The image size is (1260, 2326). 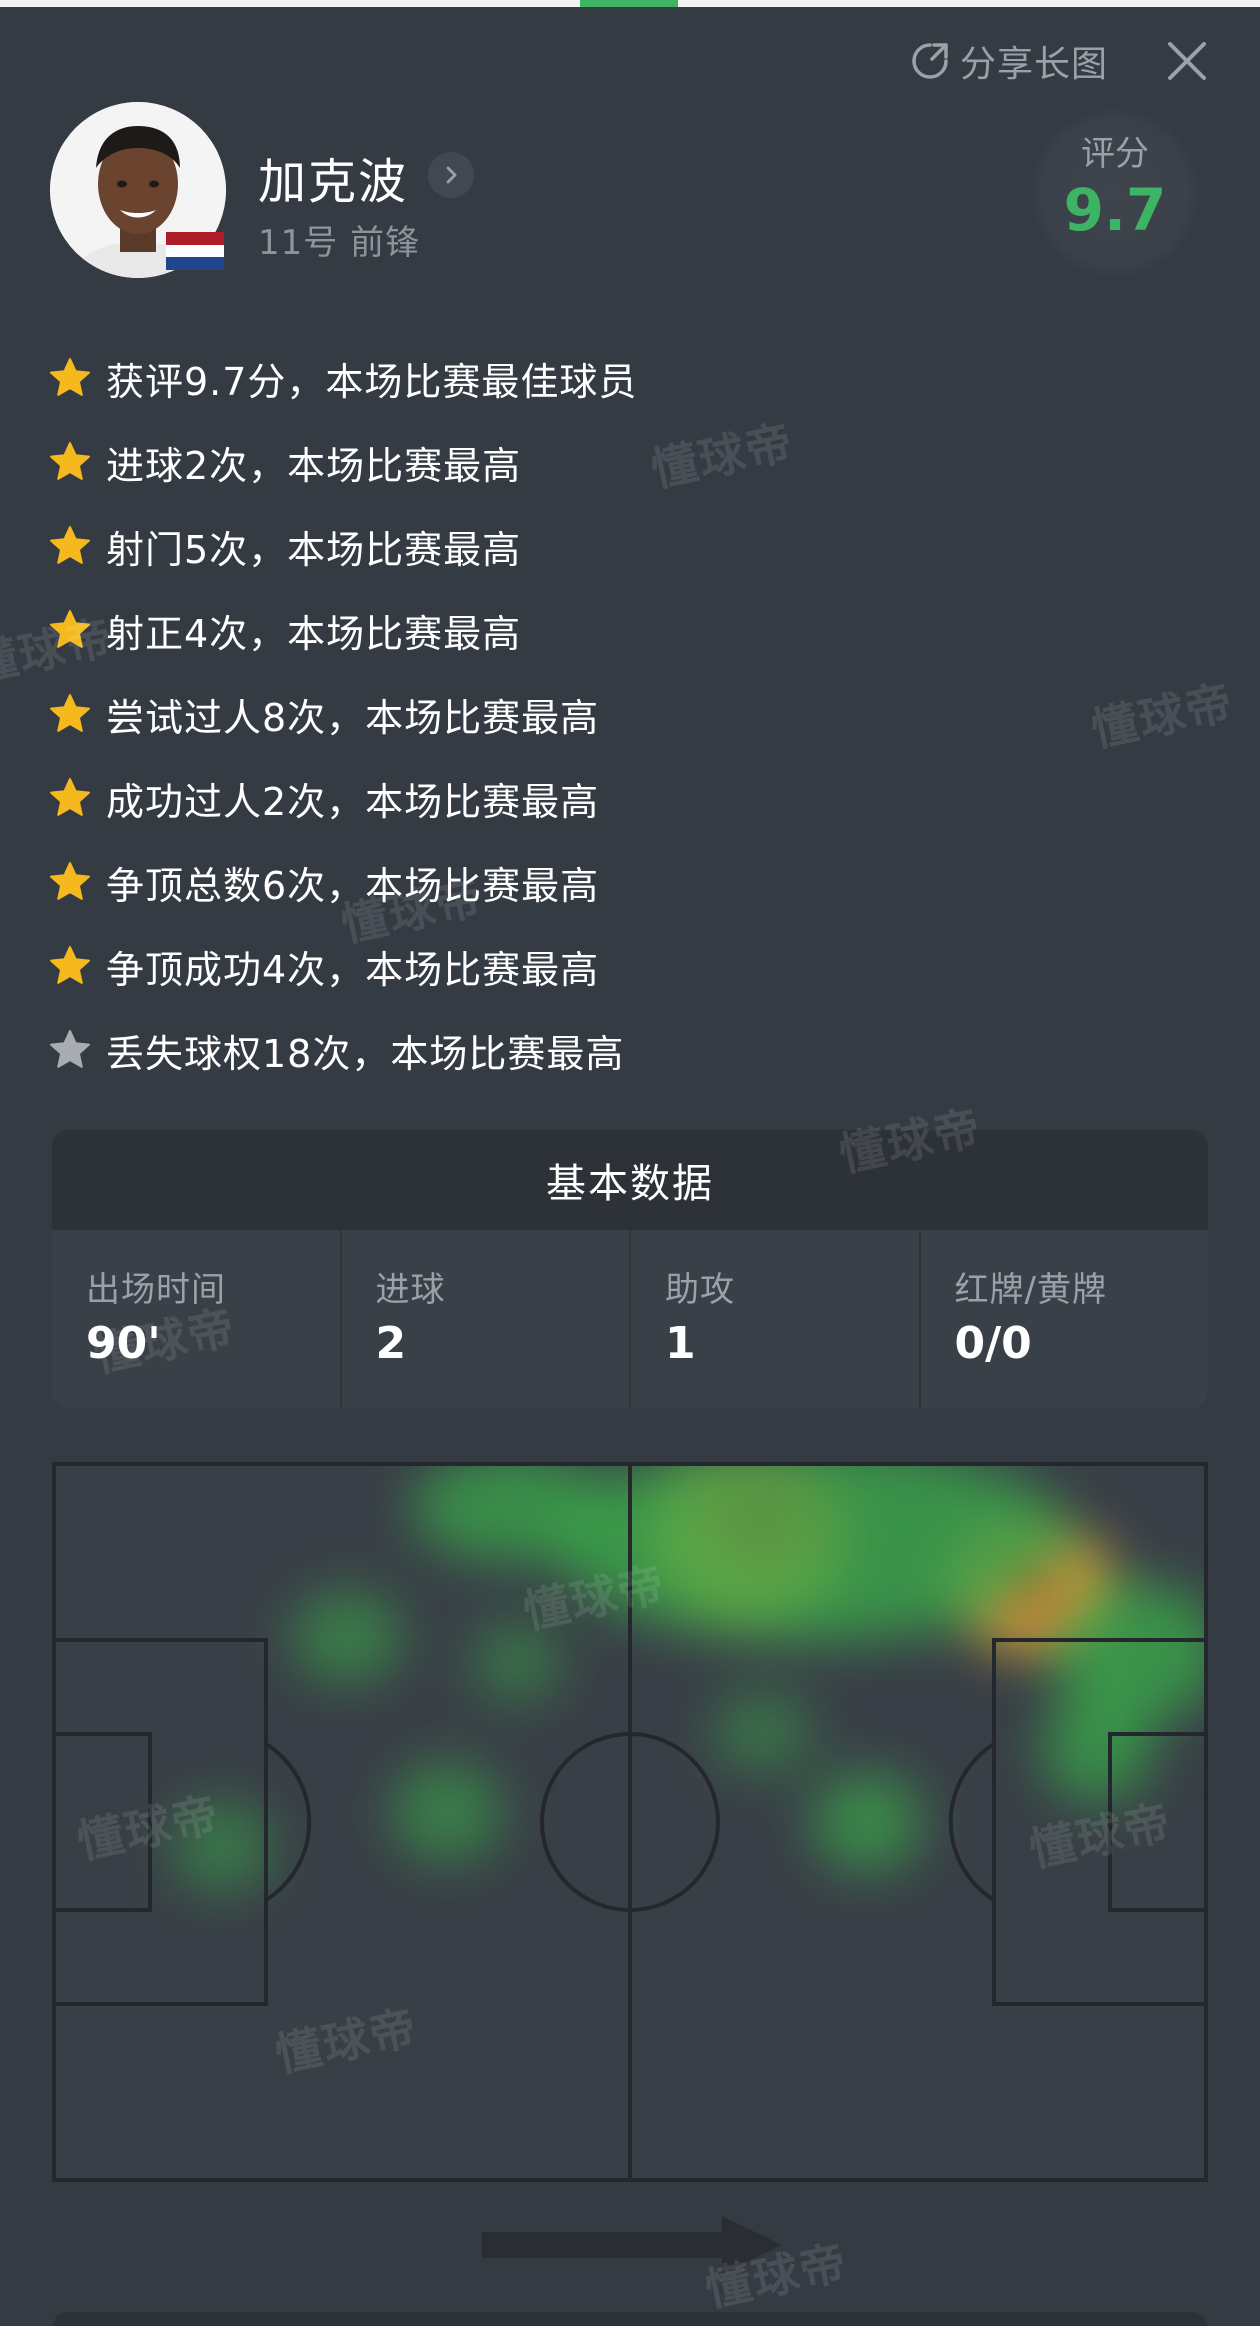 What do you see at coordinates (628, 882) in the screenshot?
I see `highlight-item: 争顶总数6次，本场比赛最高` at bounding box center [628, 882].